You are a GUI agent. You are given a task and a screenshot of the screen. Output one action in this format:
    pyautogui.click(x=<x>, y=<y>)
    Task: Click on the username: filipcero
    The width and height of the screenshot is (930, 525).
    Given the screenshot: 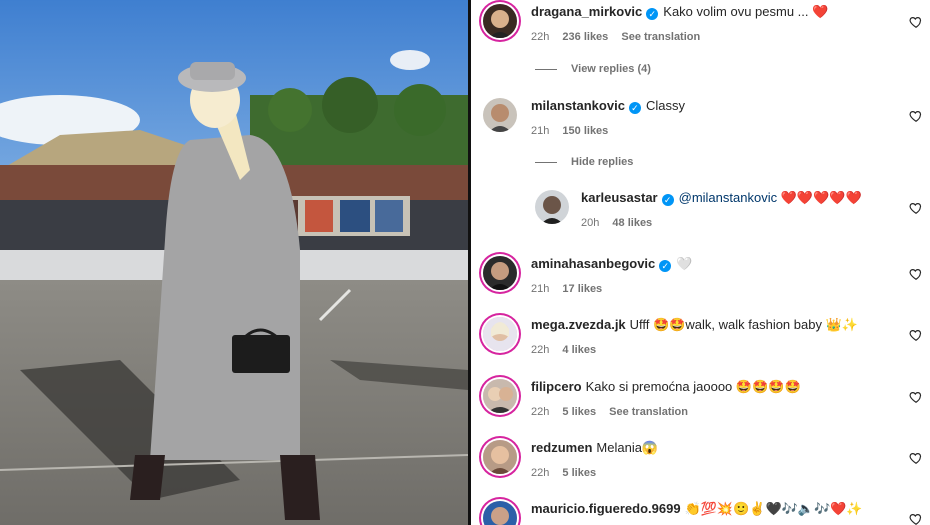 What is the action you would take?
    pyautogui.click(x=556, y=386)
    